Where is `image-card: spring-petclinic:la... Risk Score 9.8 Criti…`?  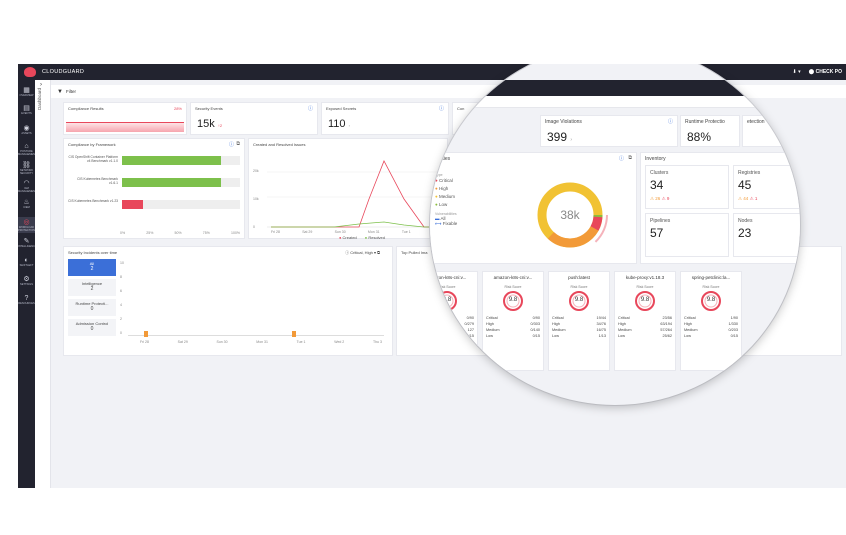 image-card: spring-petclinic:la... Risk Score 9.8 Criti… is located at coordinates (711, 321).